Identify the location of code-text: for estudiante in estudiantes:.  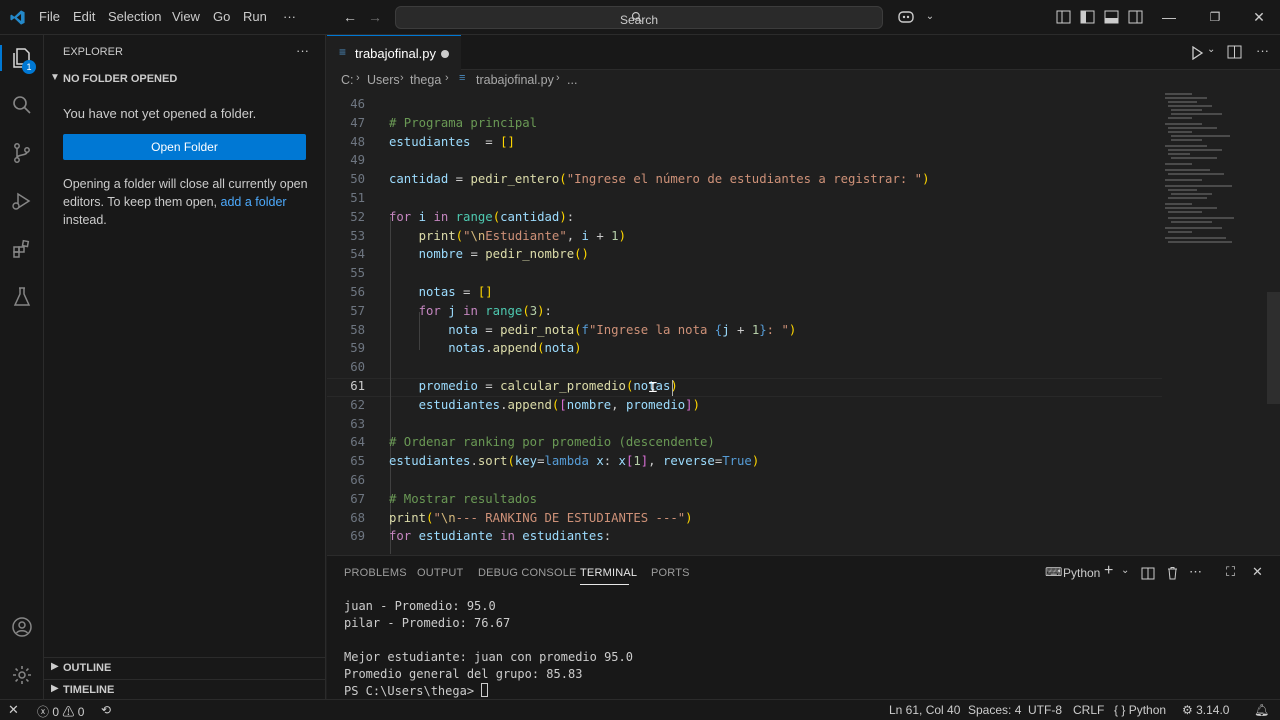
(500, 536).